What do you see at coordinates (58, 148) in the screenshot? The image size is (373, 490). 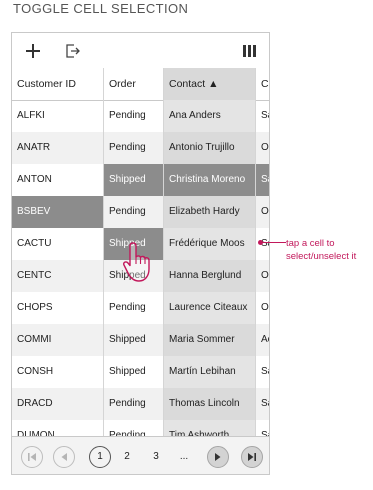 I see `cell-customer-id: ANATR` at bounding box center [58, 148].